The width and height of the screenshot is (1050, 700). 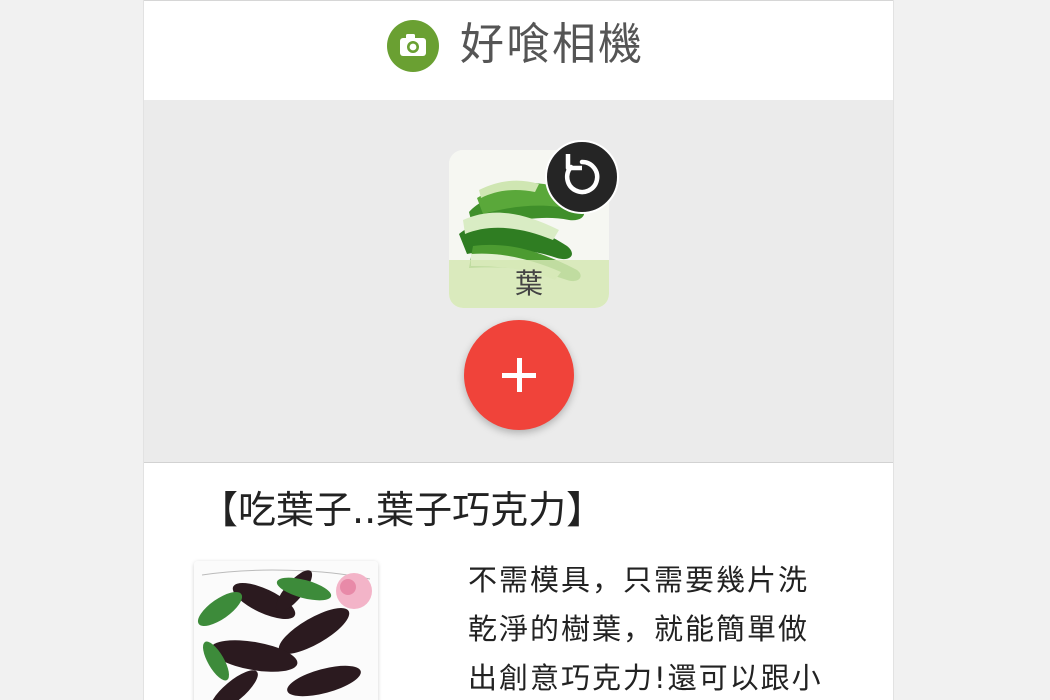 I want to click on add-photo-button, so click(x=519, y=375).